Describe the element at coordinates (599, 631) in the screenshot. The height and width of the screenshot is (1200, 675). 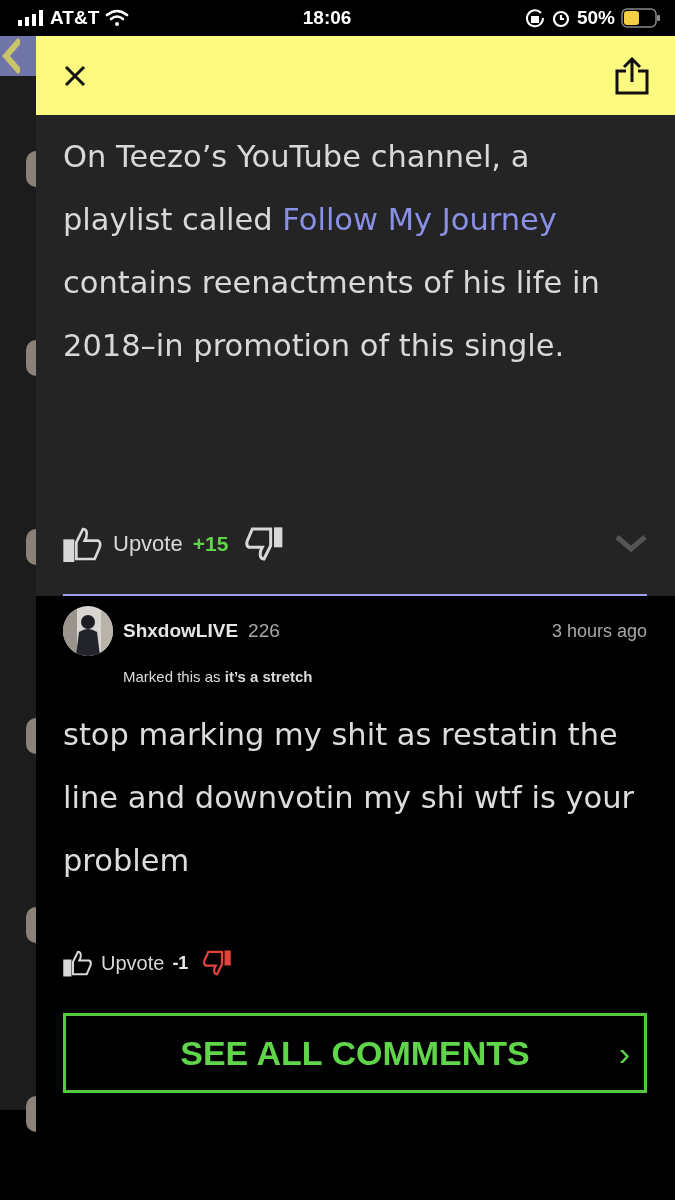
I see `comment-time: 3 hours ago` at that location.